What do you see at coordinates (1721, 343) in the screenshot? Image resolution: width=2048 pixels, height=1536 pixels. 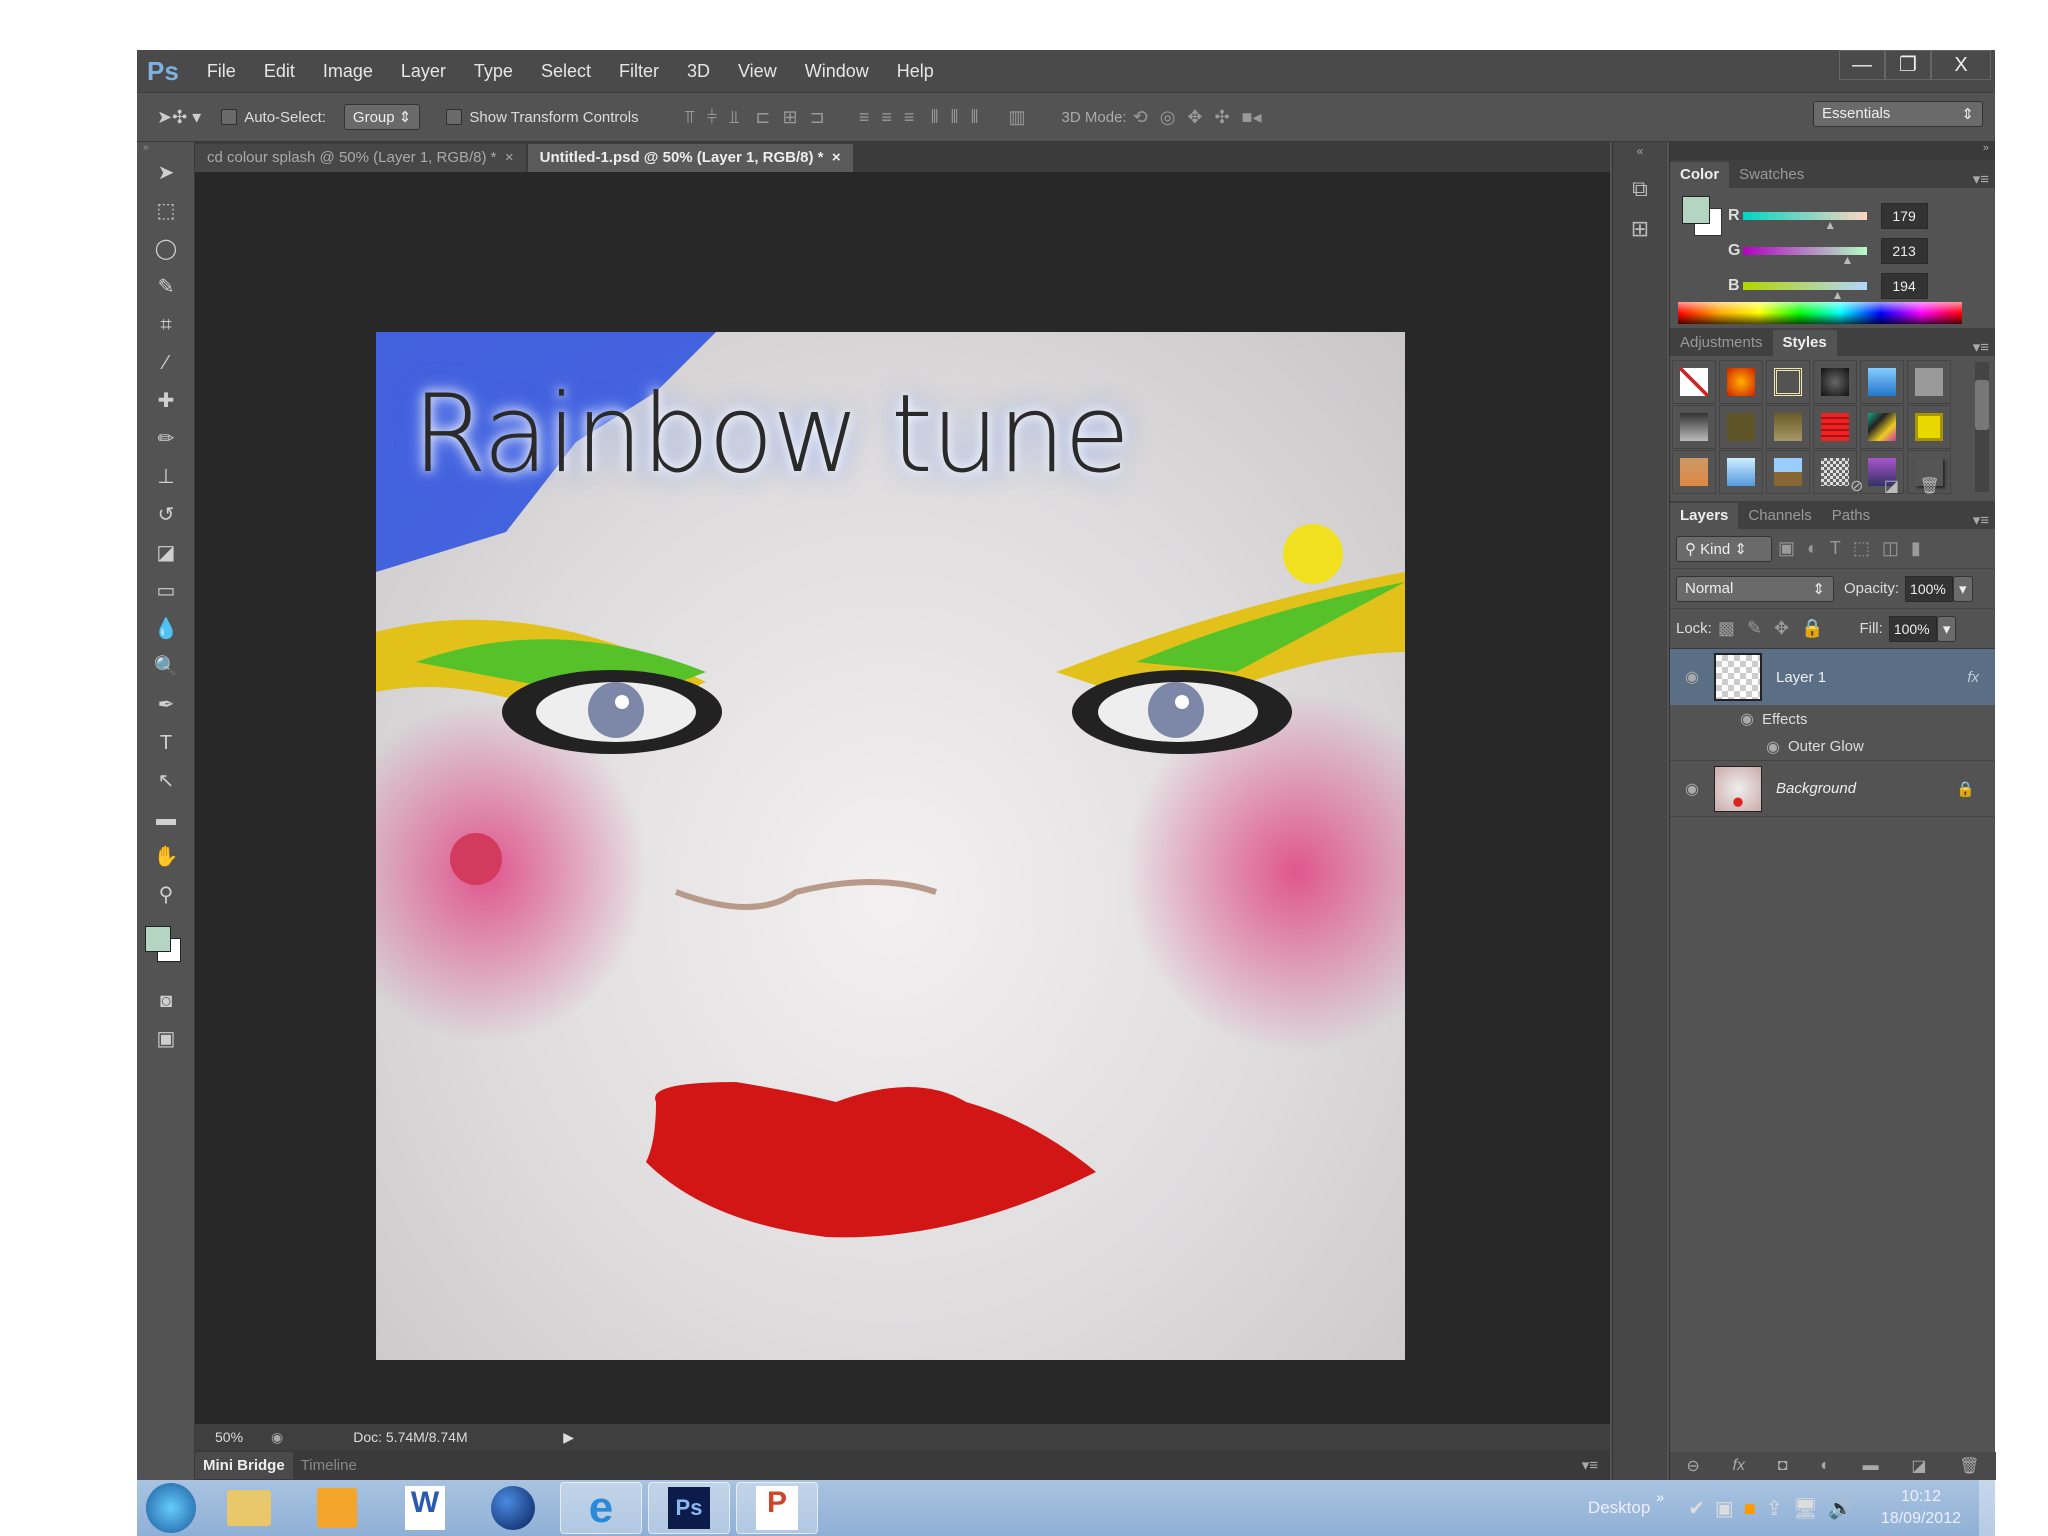 I see `tab-adjustments: Adjustments` at bounding box center [1721, 343].